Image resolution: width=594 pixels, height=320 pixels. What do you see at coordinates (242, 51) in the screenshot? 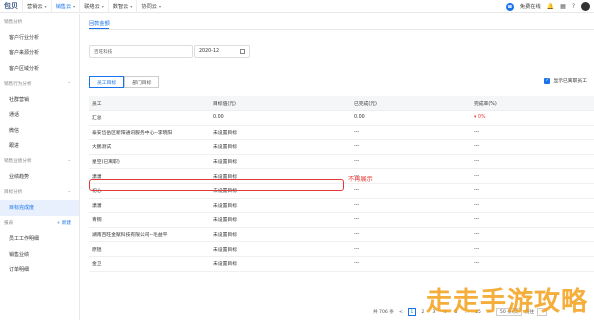
I see `calendar-icon` at bounding box center [242, 51].